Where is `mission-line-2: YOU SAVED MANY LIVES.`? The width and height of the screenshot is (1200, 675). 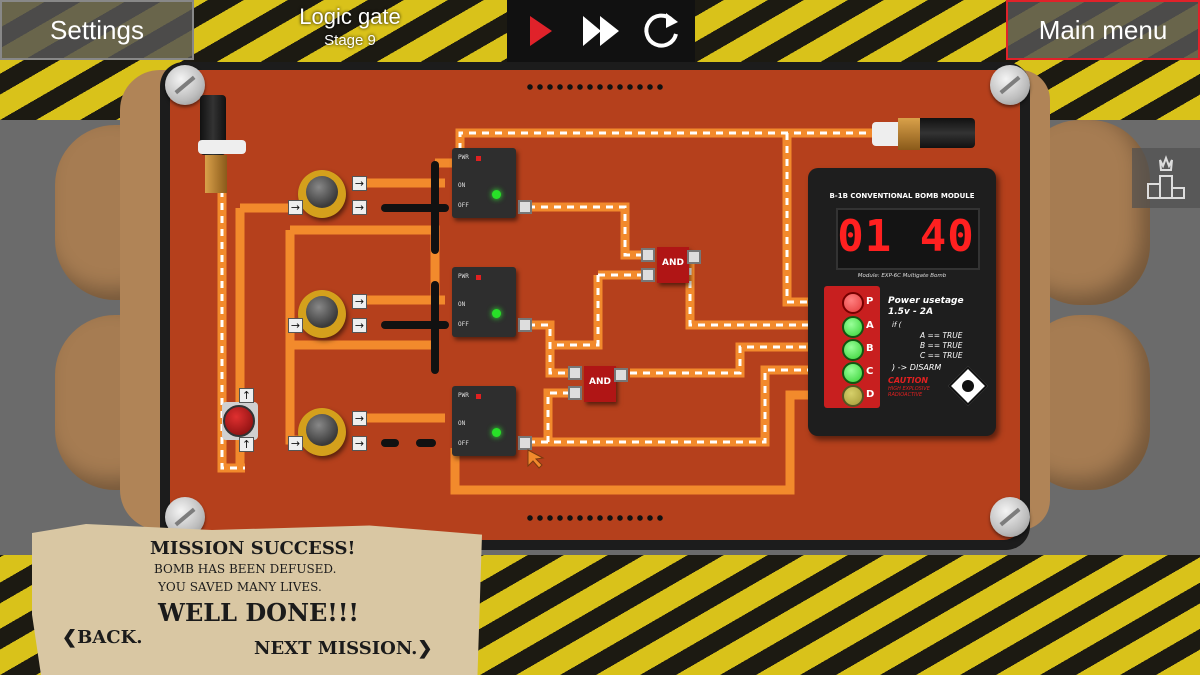
mission-line-2: YOU SAVED MANY LIVES. is located at coordinates (240, 587).